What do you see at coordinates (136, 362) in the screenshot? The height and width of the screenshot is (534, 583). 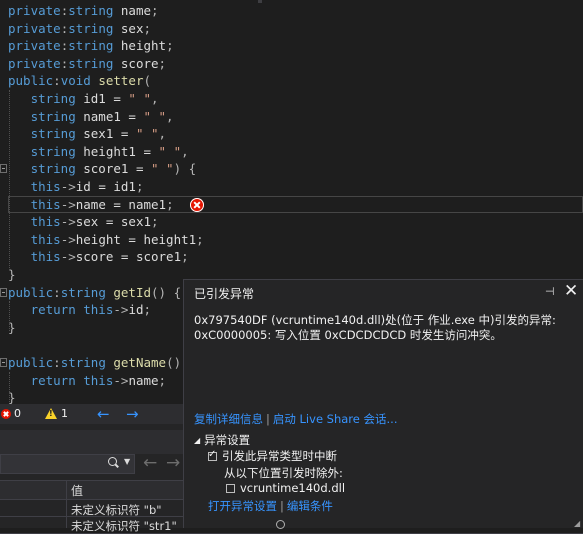 I see `code-token: getName` at bounding box center [136, 362].